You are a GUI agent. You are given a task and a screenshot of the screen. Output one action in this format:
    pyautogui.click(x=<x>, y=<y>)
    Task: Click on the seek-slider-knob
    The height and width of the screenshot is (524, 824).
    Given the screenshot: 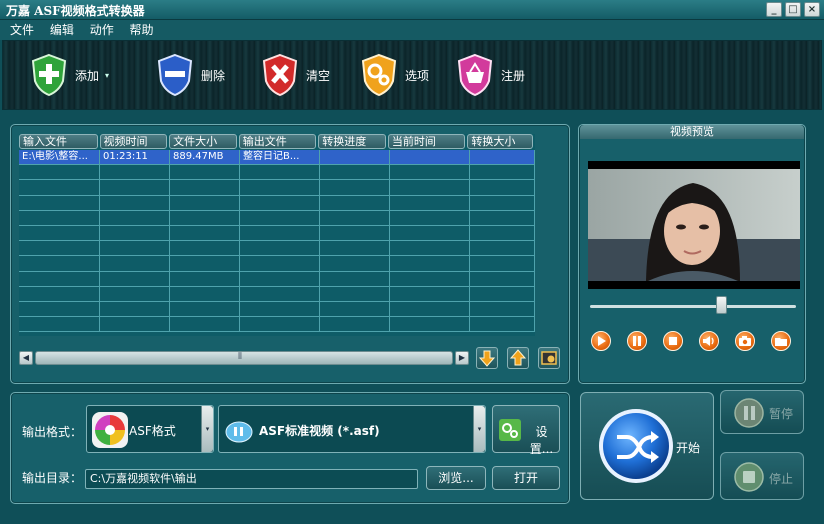 What is the action you would take?
    pyautogui.click(x=721, y=305)
    